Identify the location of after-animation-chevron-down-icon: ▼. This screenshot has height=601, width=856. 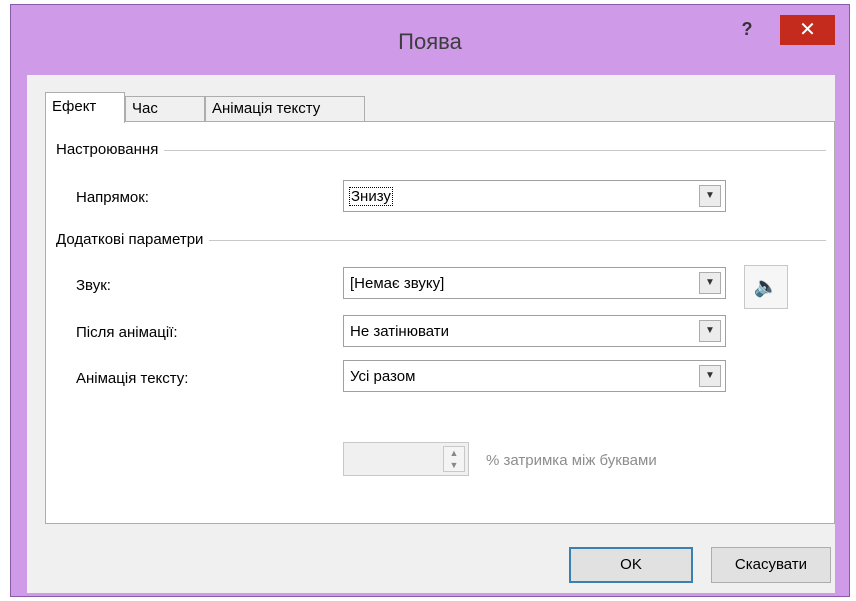
(710, 331).